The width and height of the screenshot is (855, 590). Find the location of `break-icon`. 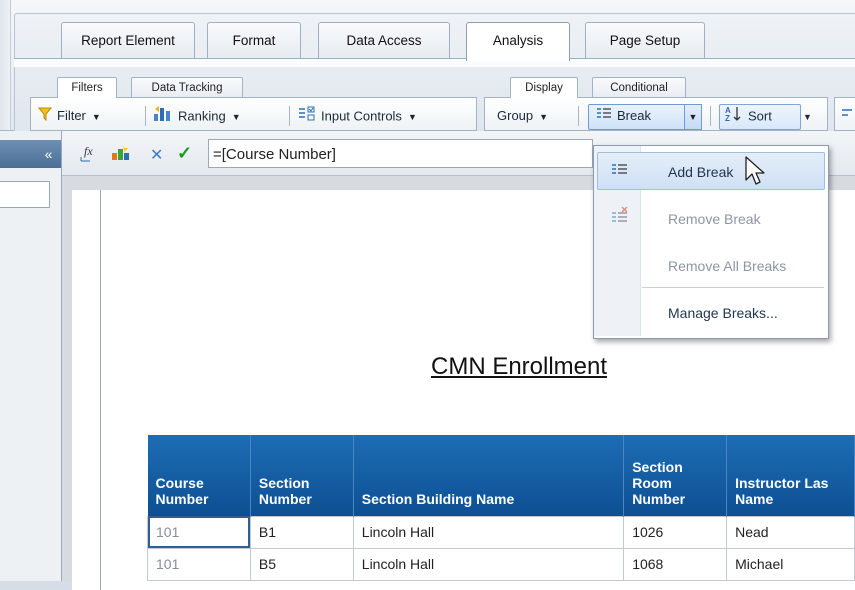

break-icon is located at coordinates (604, 117).